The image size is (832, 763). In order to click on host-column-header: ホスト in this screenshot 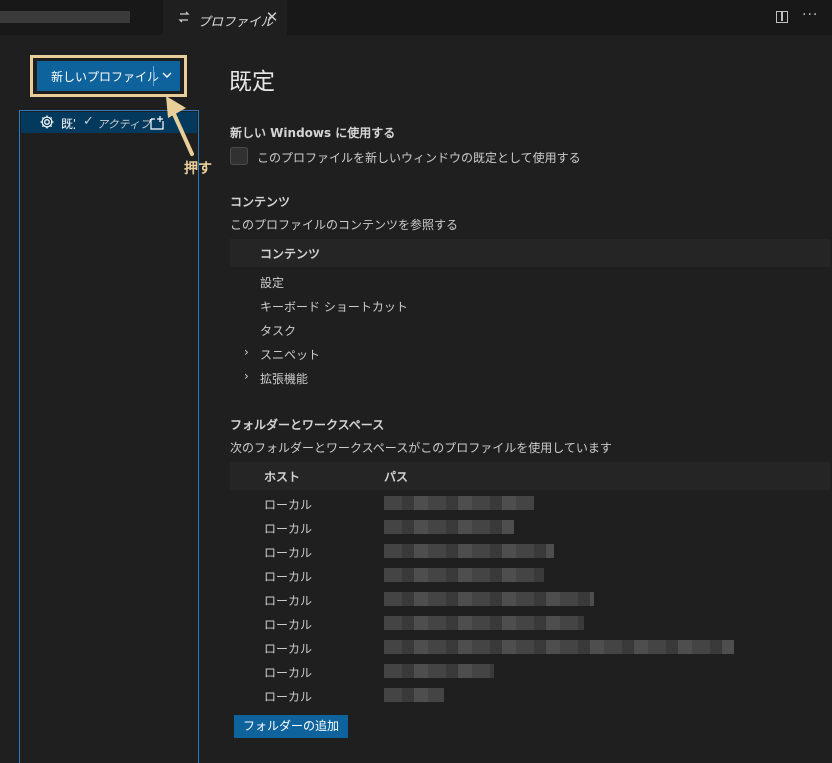, I will do `click(282, 477)`.